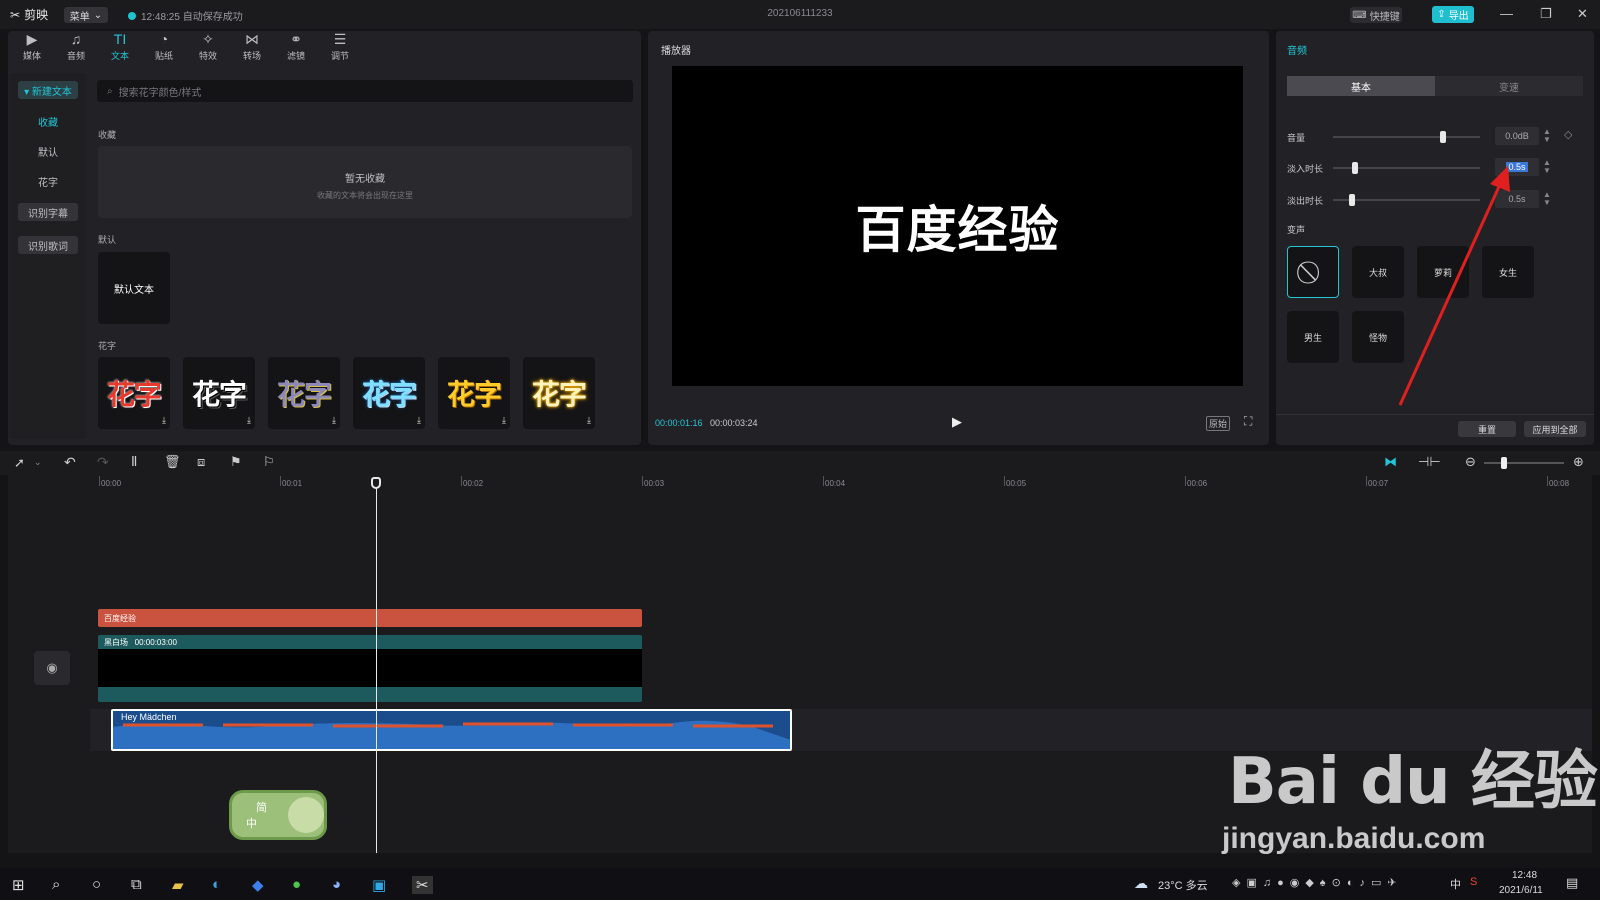 This screenshot has width=1600, height=900. I want to click on tab-sticker: ◔ 贴纸, so click(164, 46).